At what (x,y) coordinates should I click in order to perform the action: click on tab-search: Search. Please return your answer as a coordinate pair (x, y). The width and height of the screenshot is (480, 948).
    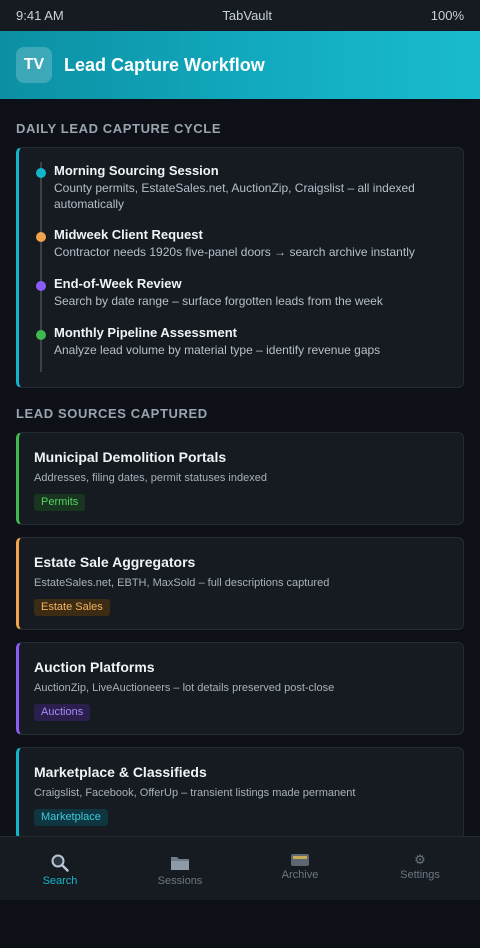
    Looking at the image, I should click on (60, 868).